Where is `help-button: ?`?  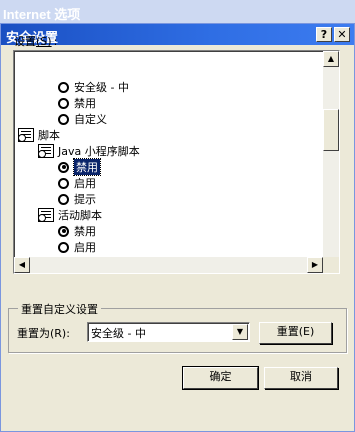 help-button: ? is located at coordinates (324, 34).